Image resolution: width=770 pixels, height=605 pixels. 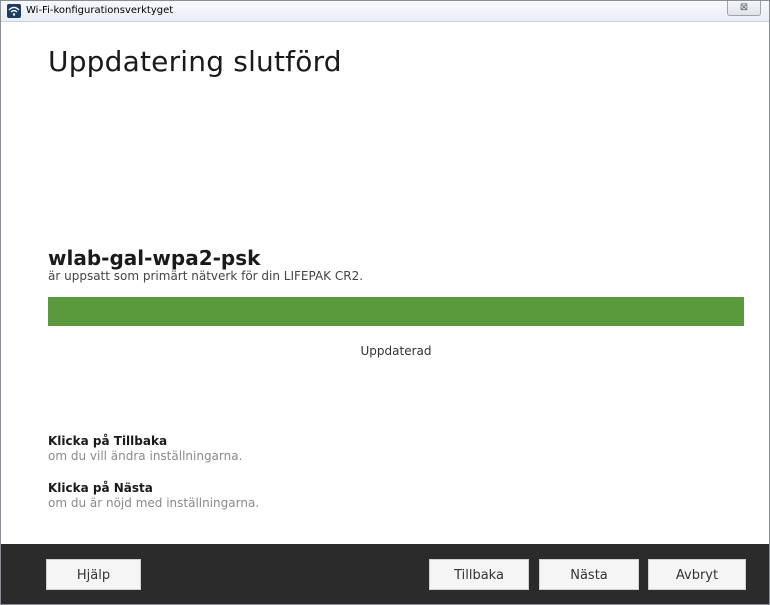 I want to click on page-title: Uppdatering slutförd, so click(x=195, y=61).